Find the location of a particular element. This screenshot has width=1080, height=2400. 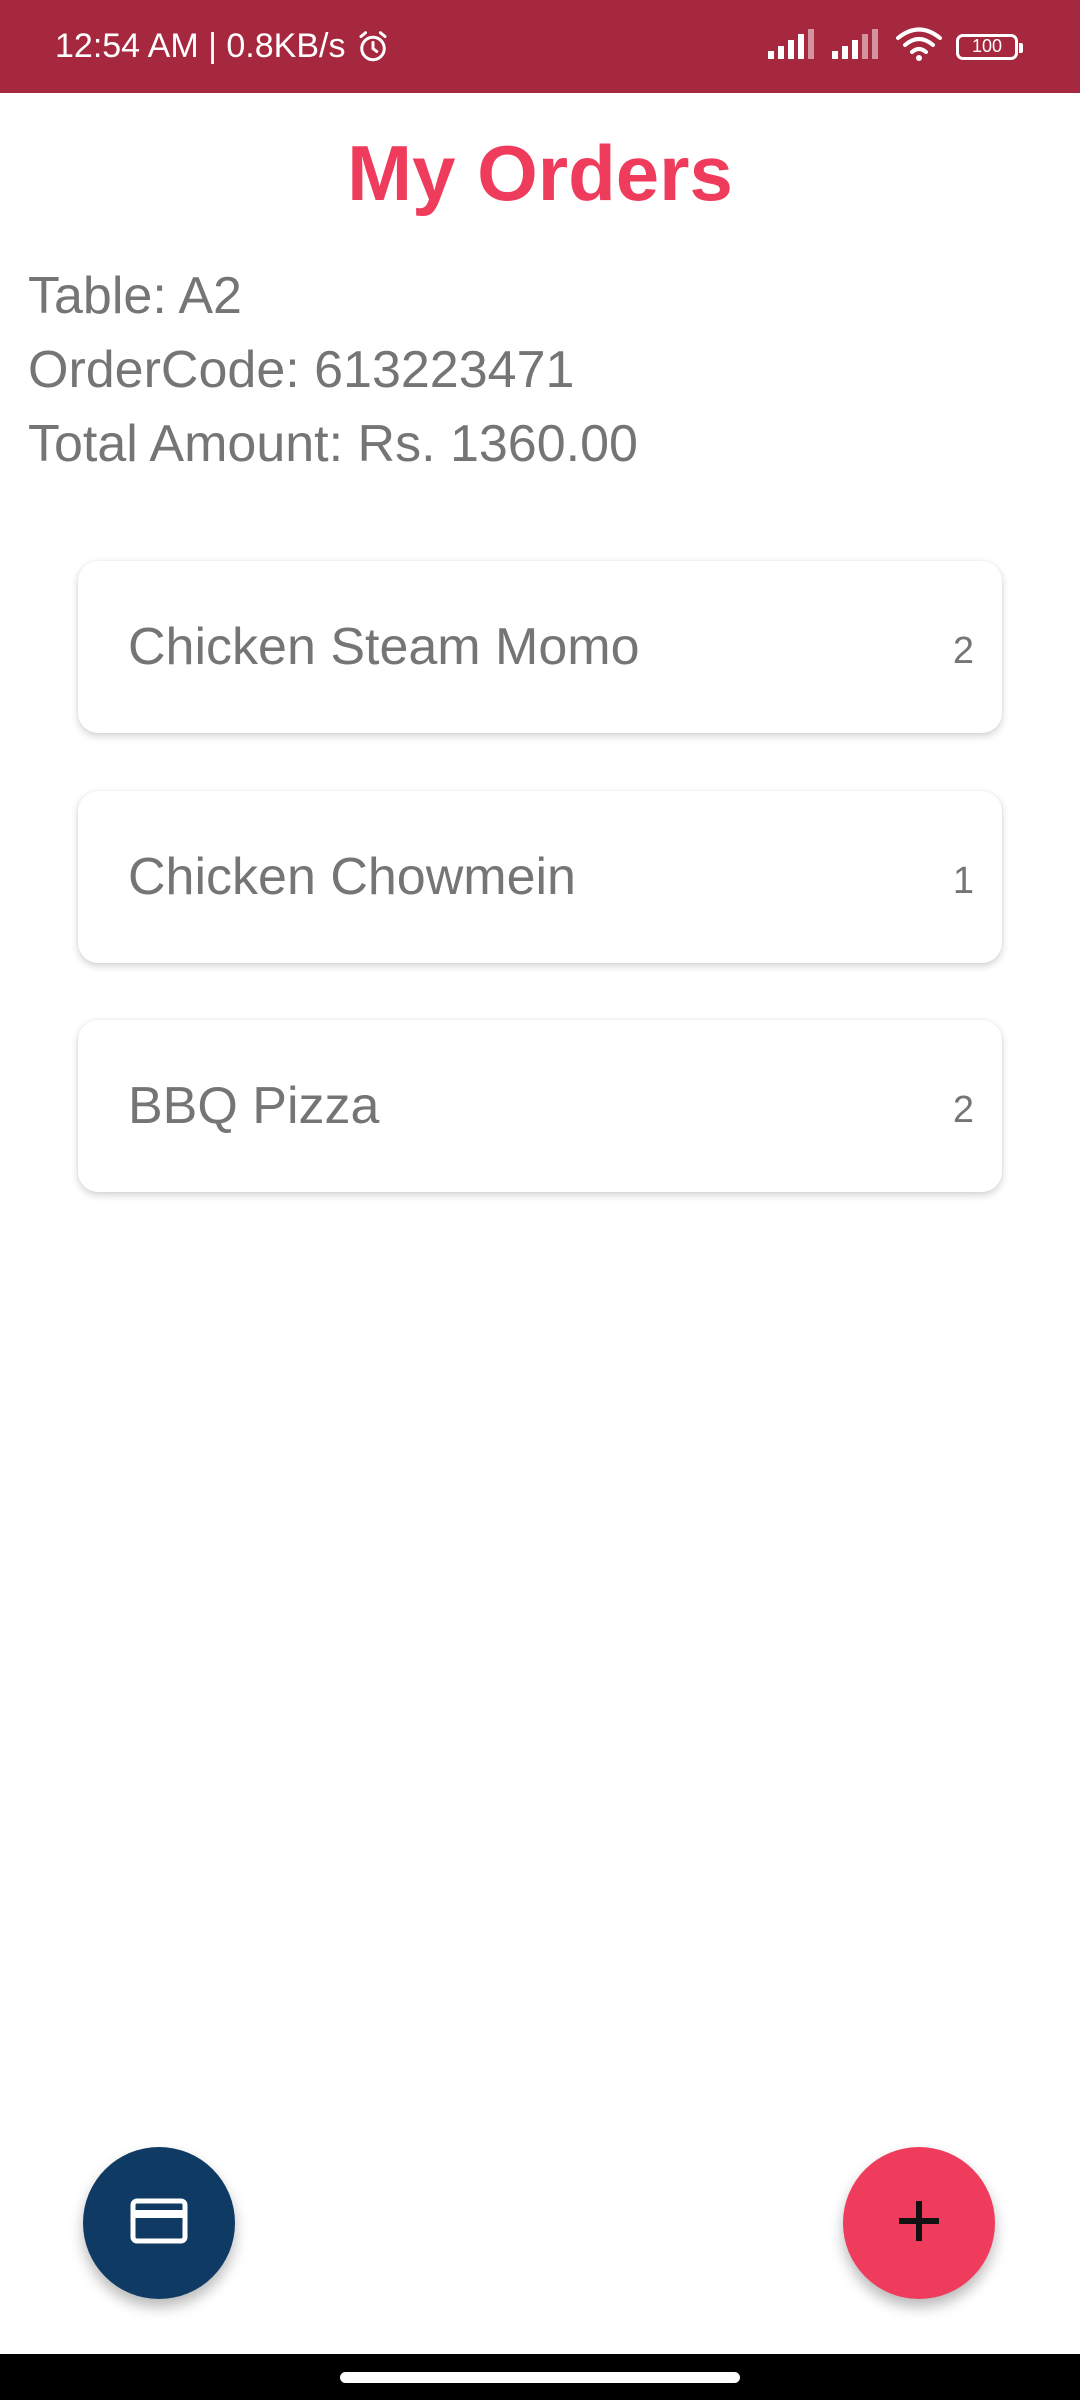

battery-level: 100 is located at coordinates (987, 46).